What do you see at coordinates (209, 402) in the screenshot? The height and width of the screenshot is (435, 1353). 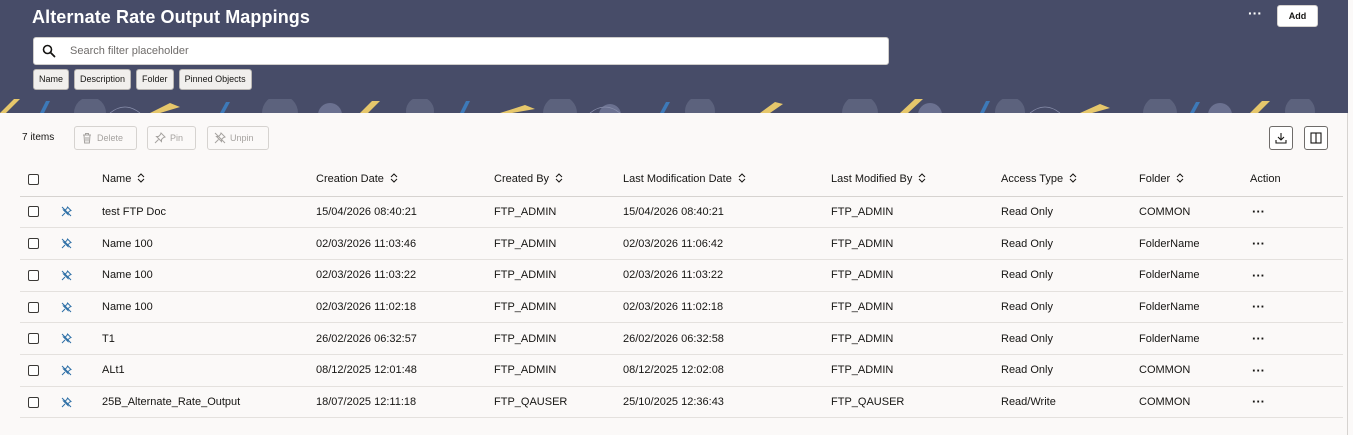 I see `cell-name: 25B_Alternate_Rate_Output` at bounding box center [209, 402].